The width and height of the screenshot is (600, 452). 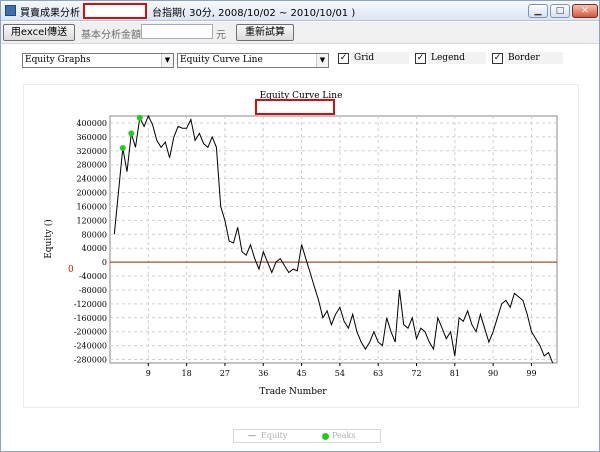 I want to click on legend-peaks-label: Peaks, so click(x=344, y=435).